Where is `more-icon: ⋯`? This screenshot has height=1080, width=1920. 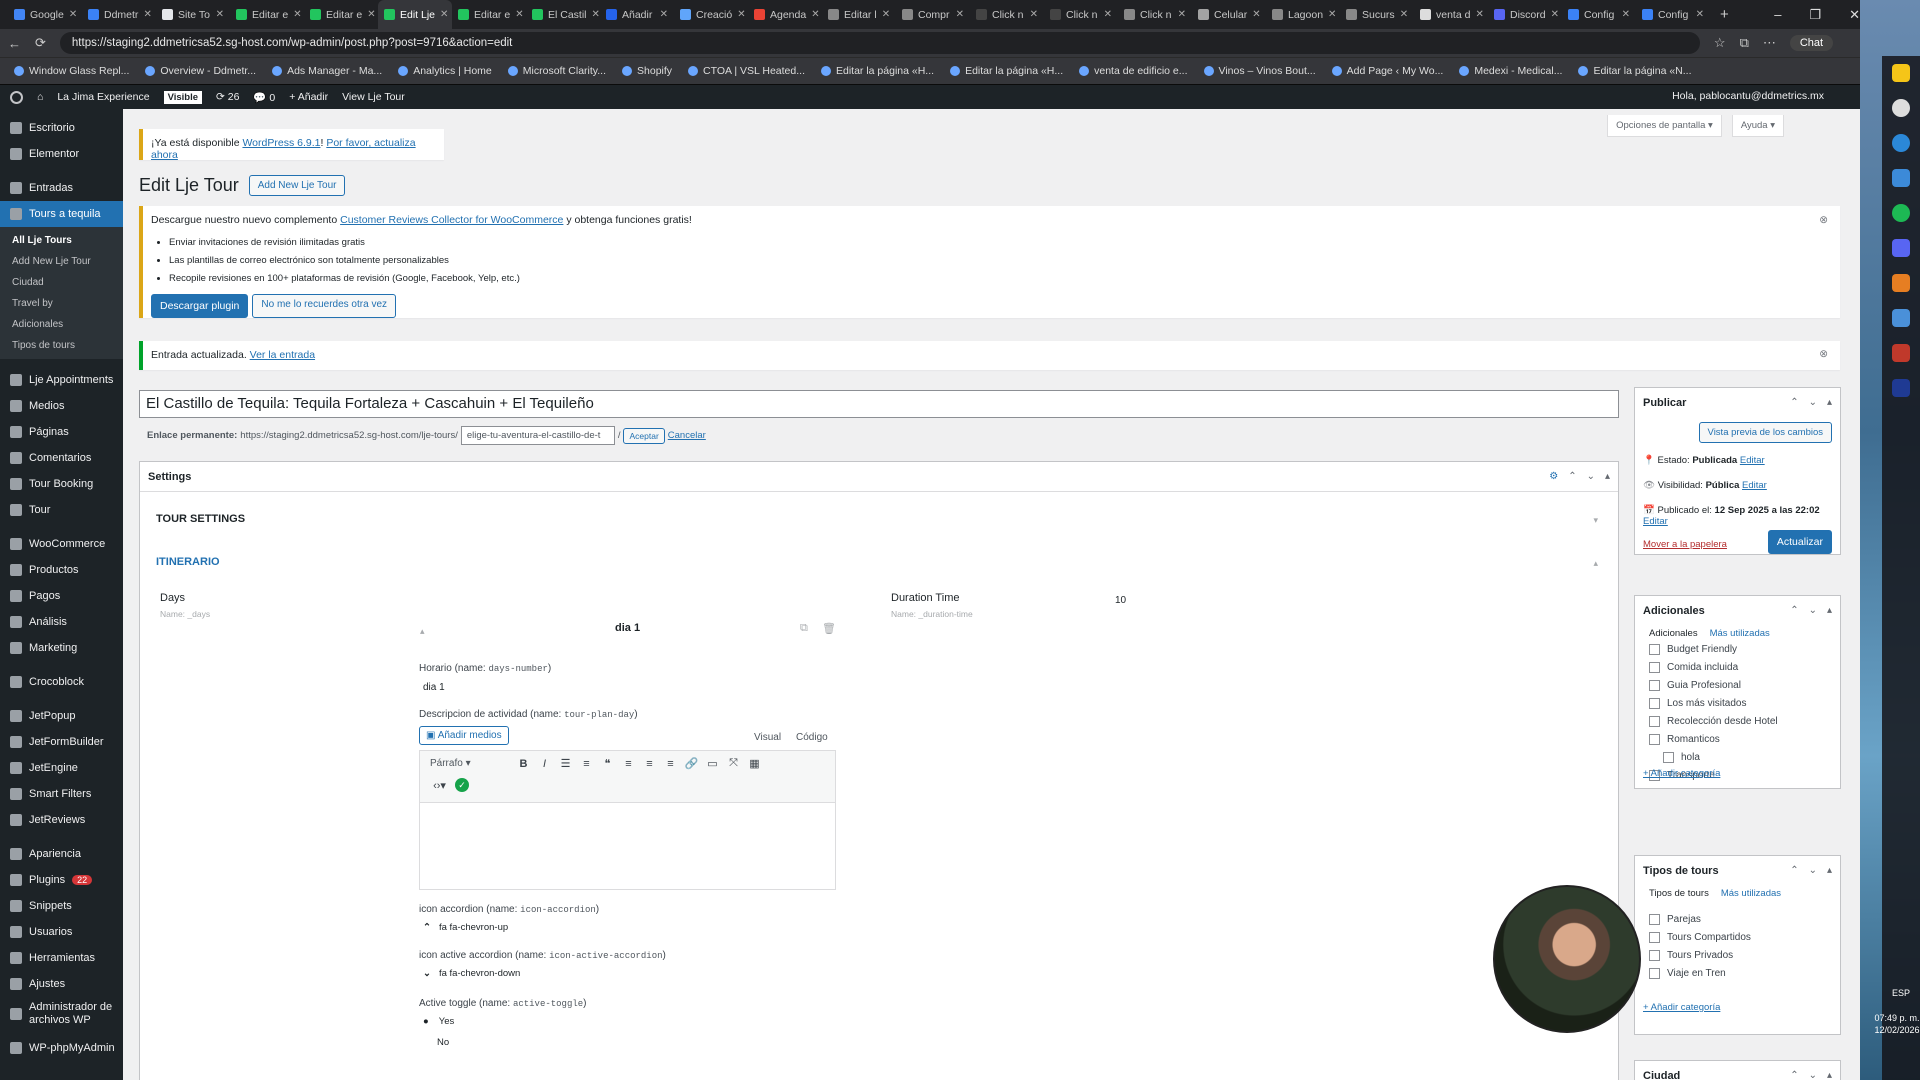
more-icon: ⋯ is located at coordinates (1769, 43).